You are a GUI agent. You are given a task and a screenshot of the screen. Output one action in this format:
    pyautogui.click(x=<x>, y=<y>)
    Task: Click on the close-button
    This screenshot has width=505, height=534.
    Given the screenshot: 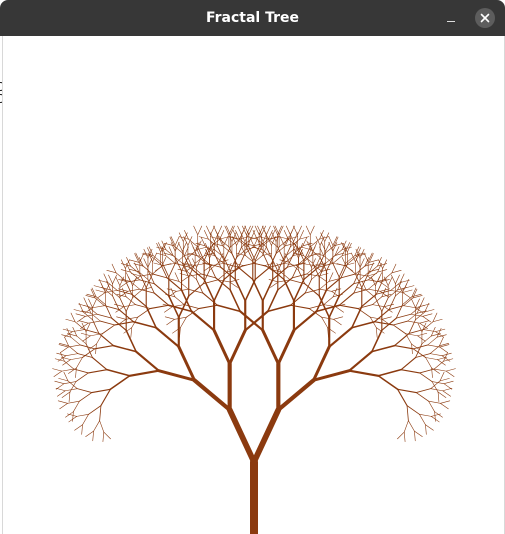 What is the action you would take?
    pyautogui.click(x=485, y=18)
    